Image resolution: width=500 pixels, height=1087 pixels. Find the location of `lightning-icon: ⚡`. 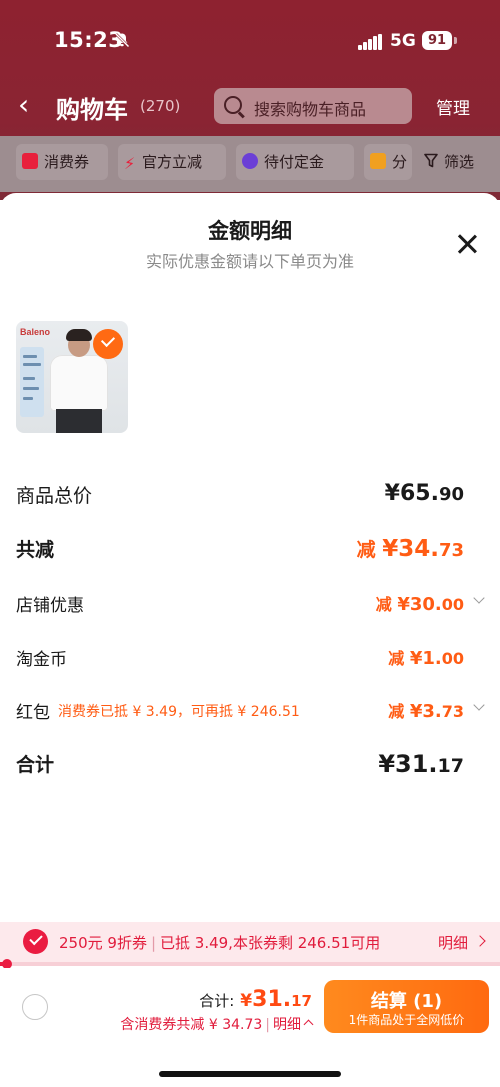

lightning-icon: ⚡ is located at coordinates (130, 163).